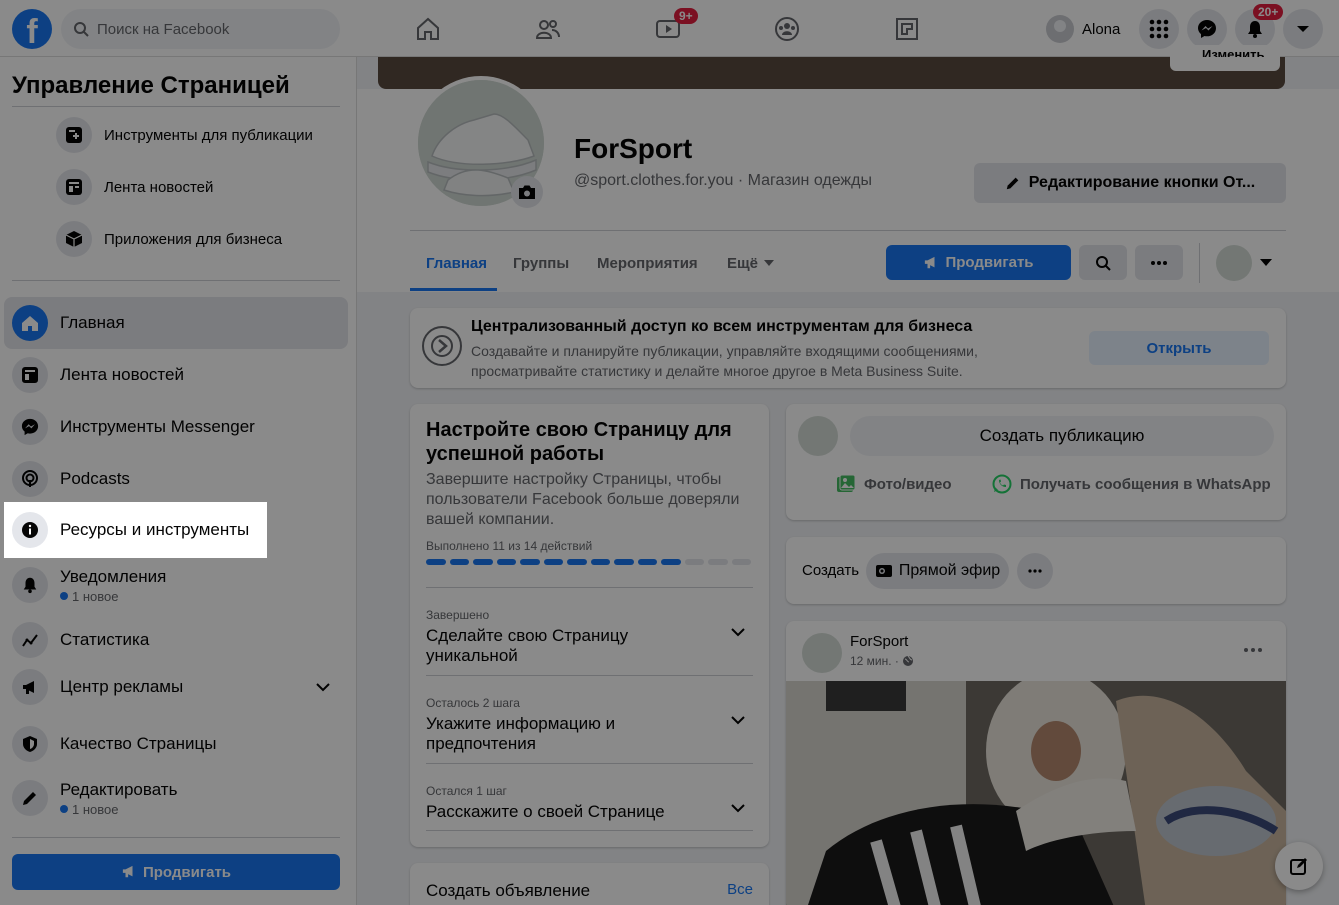 The height and width of the screenshot is (905, 1339). I want to click on tab-events: Мероприятия, so click(647, 263).